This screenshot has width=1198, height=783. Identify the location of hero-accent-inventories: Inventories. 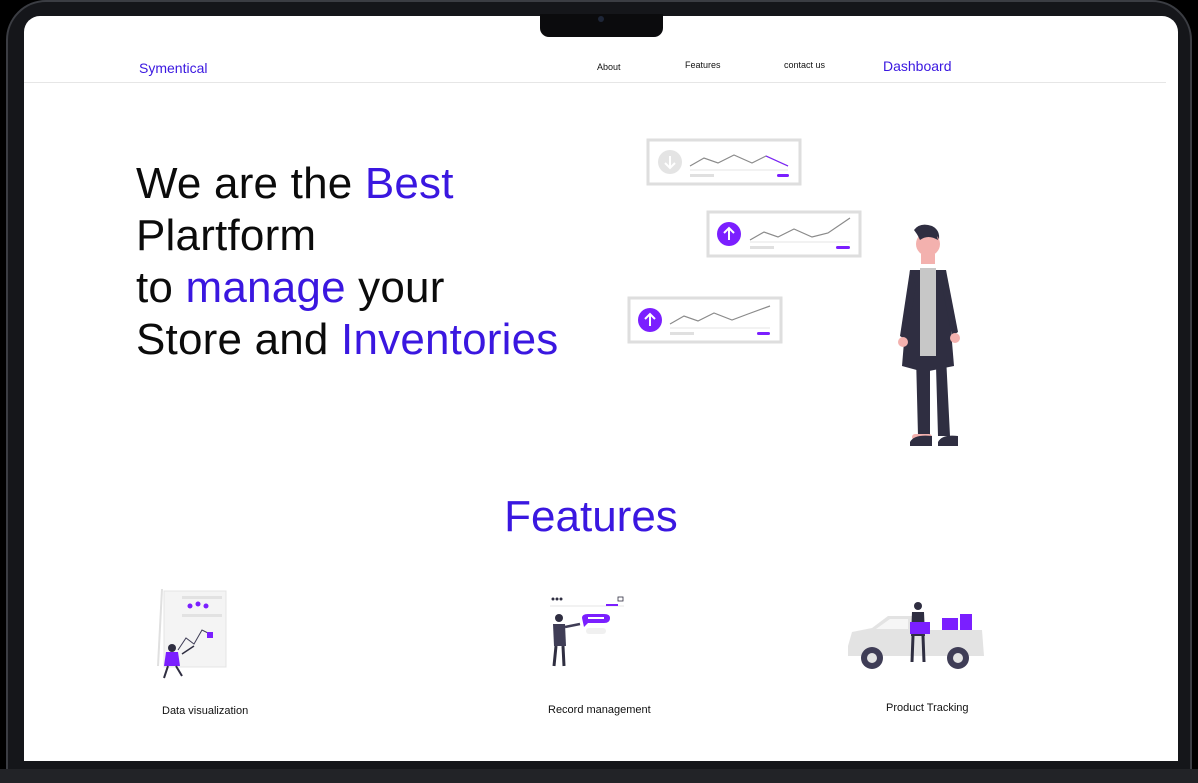
(450, 339).